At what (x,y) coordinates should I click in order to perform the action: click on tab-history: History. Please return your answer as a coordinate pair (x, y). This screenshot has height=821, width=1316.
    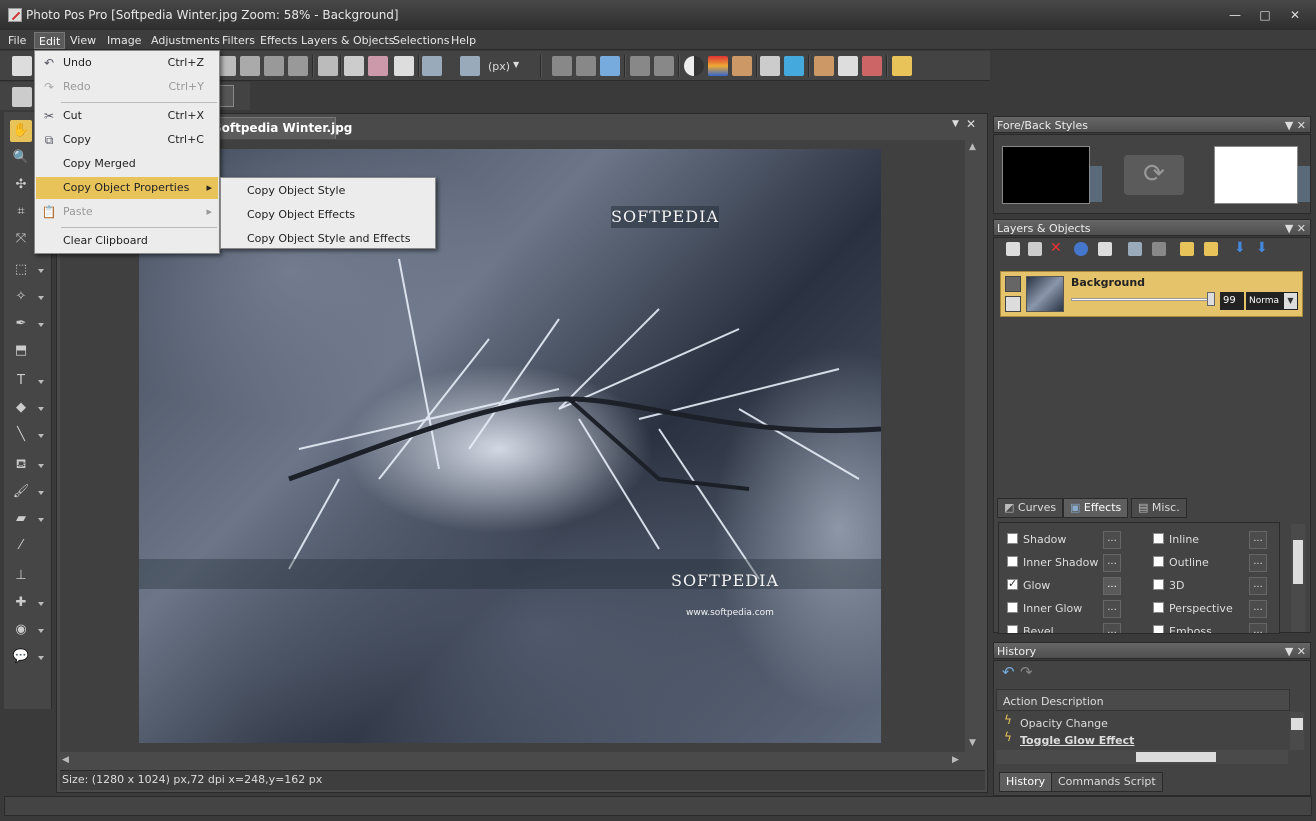
    Looking at the image, I should click on (1026, 782).